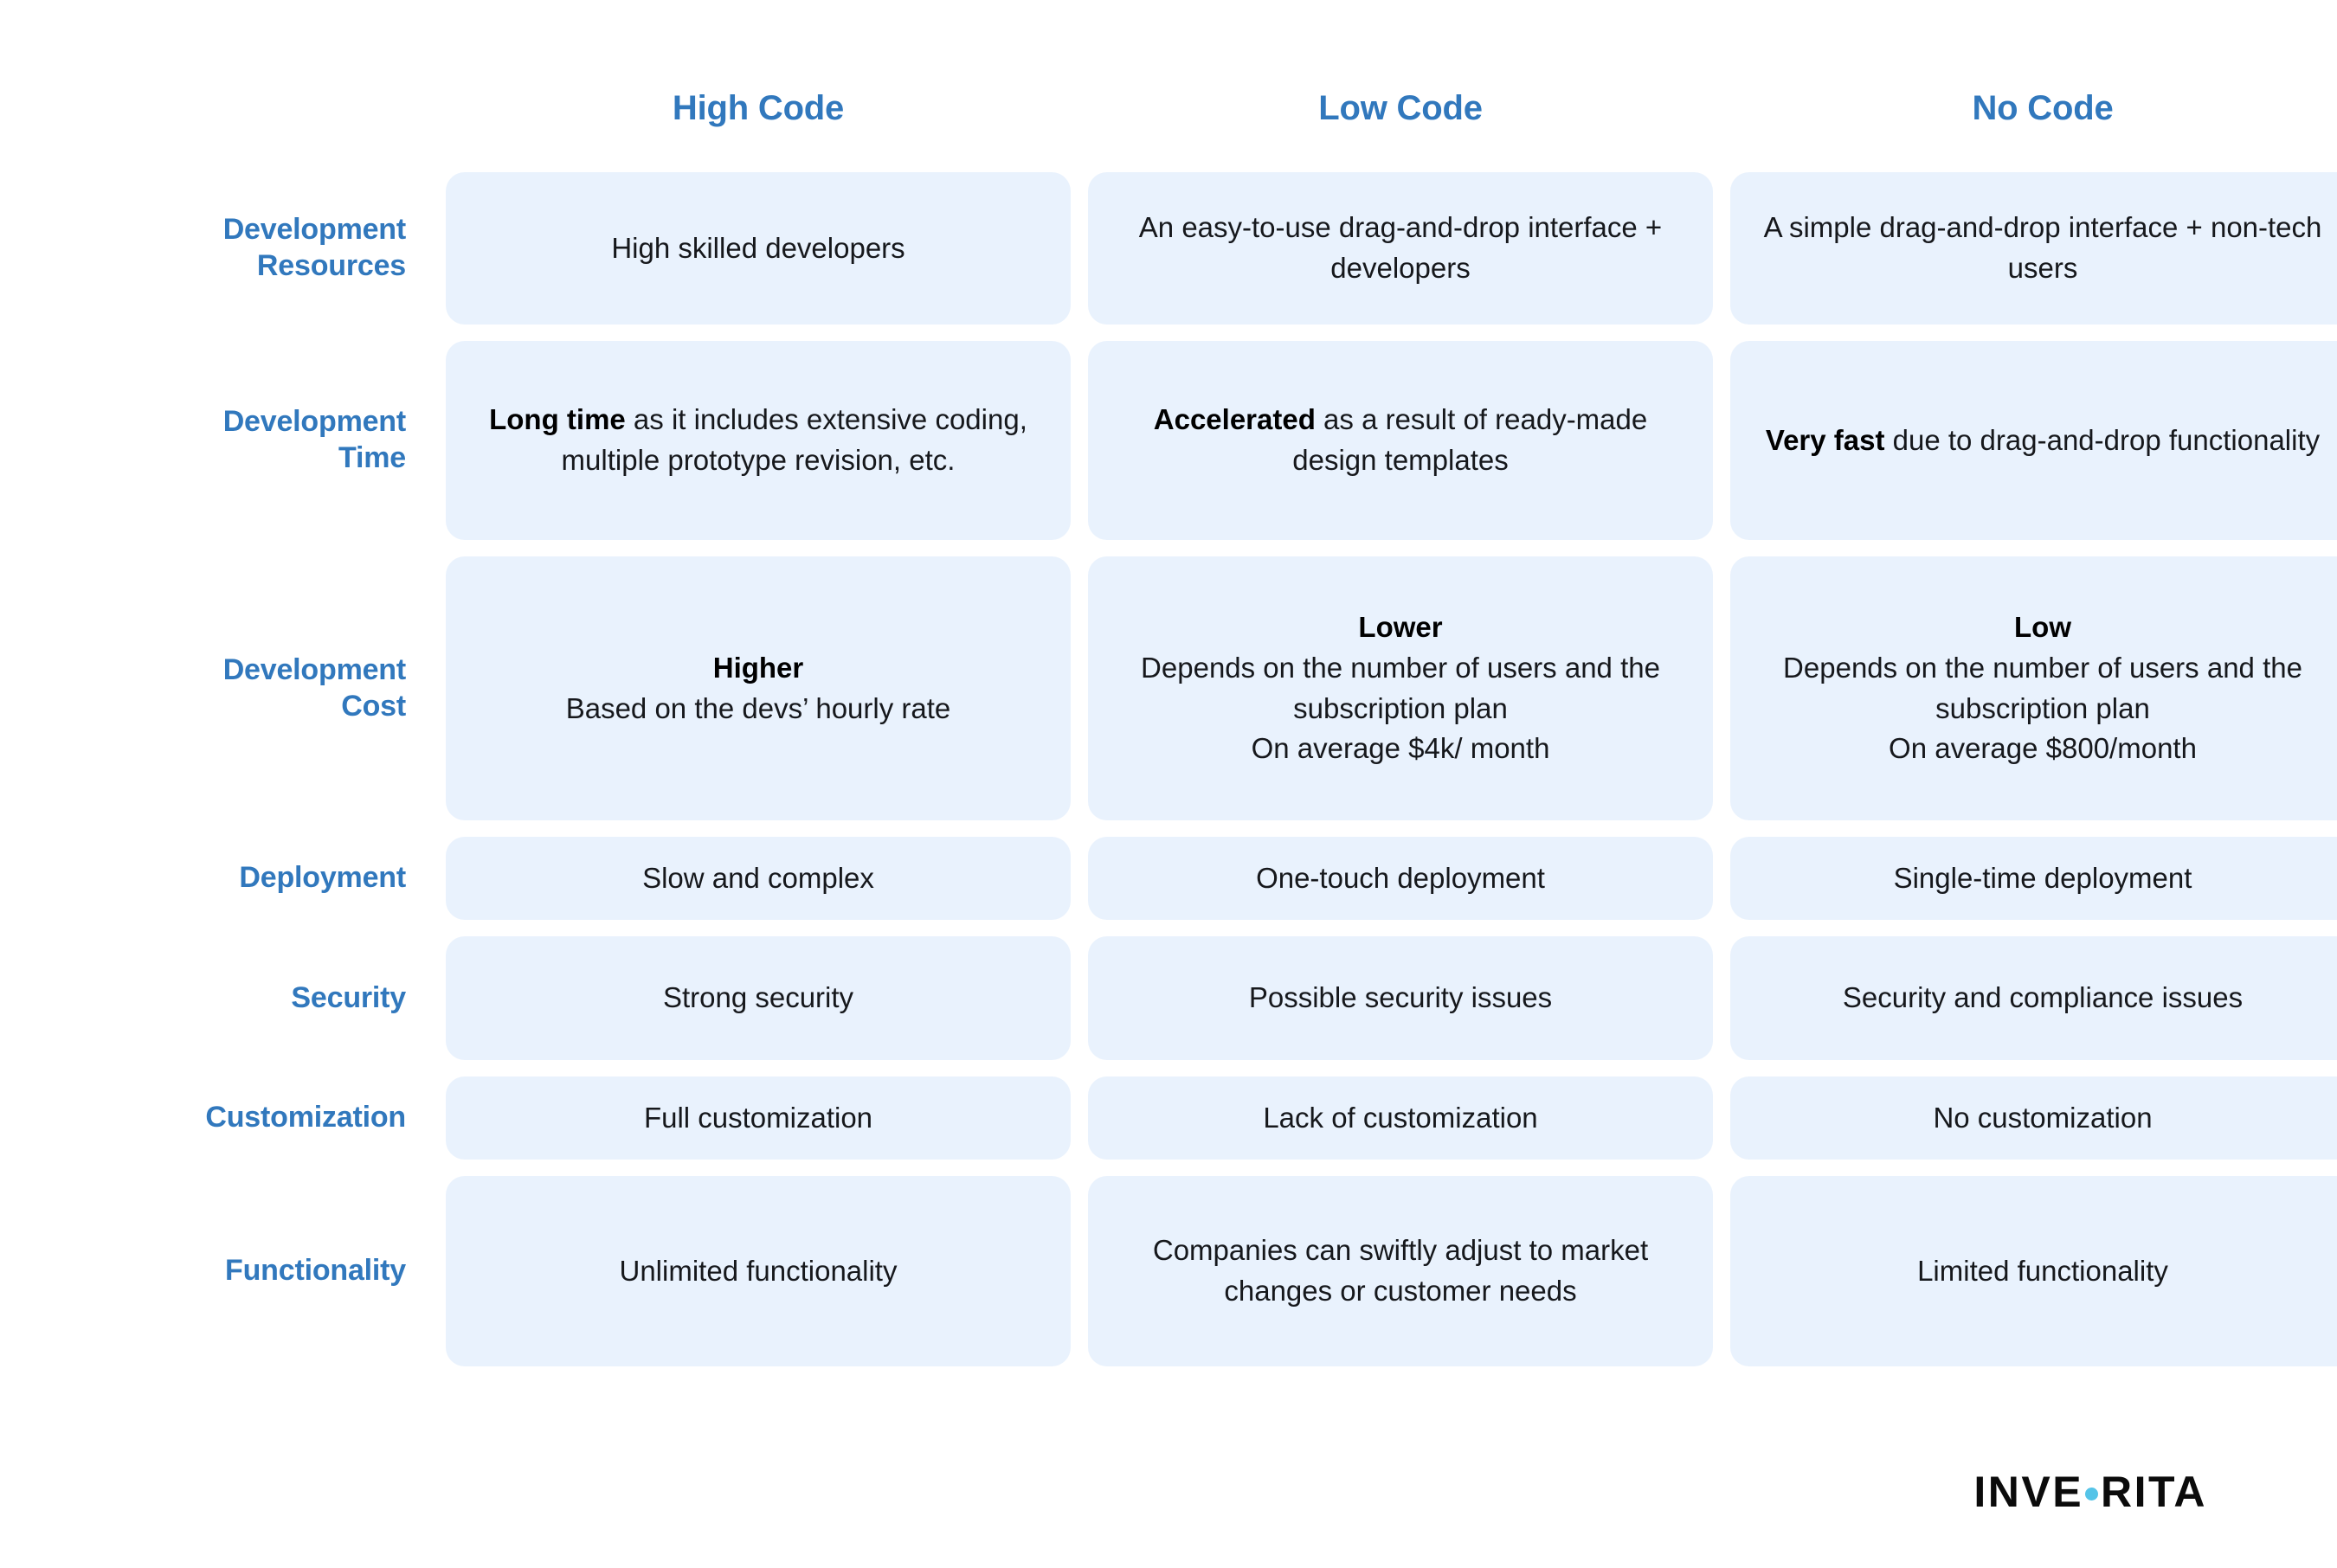 The image size is (2337, 1568). I want to click on cell-security-no-code: Security and compliance issues, so click(2033, 998).